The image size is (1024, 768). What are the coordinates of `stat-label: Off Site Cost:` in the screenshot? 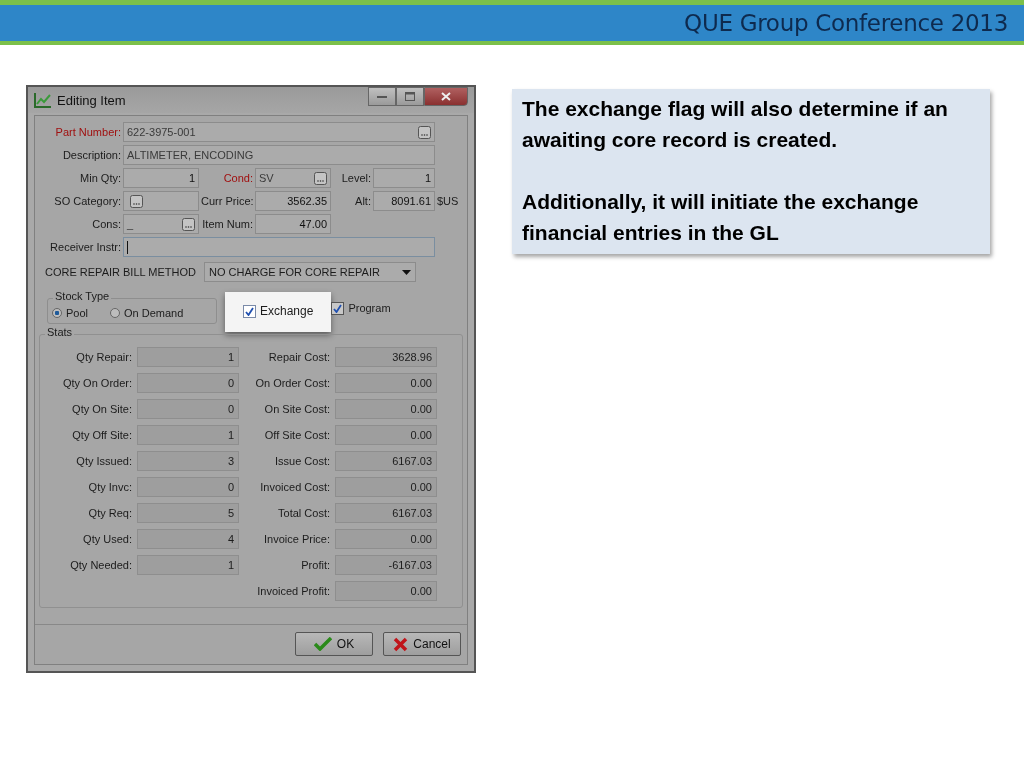 It's located at (296, 435).